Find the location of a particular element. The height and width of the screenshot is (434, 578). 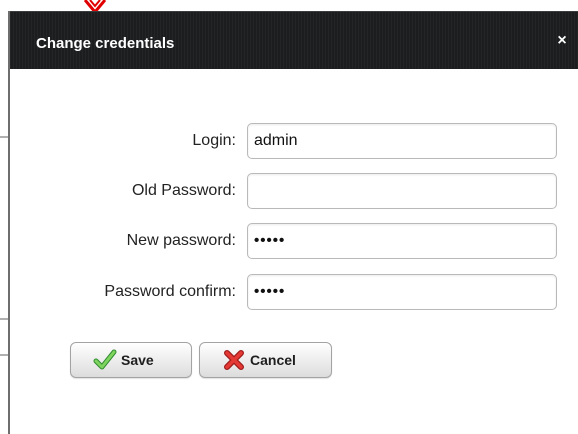

save-button: Save is located at coordinates (131, 360).